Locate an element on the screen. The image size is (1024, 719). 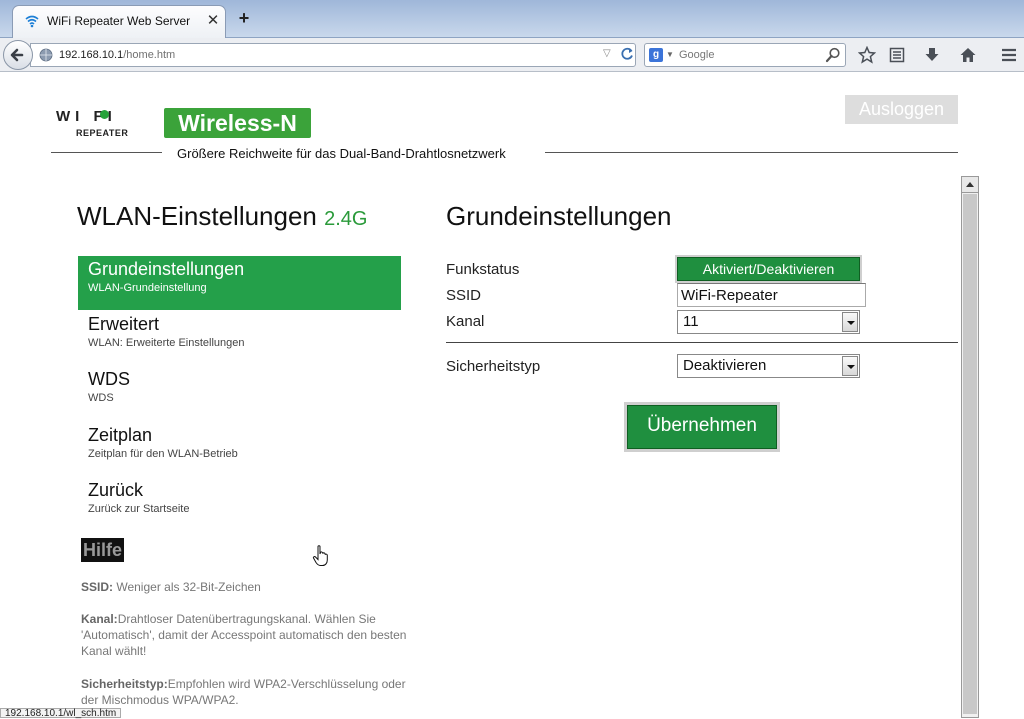
scrollbar is located at coordinates (970, 447).